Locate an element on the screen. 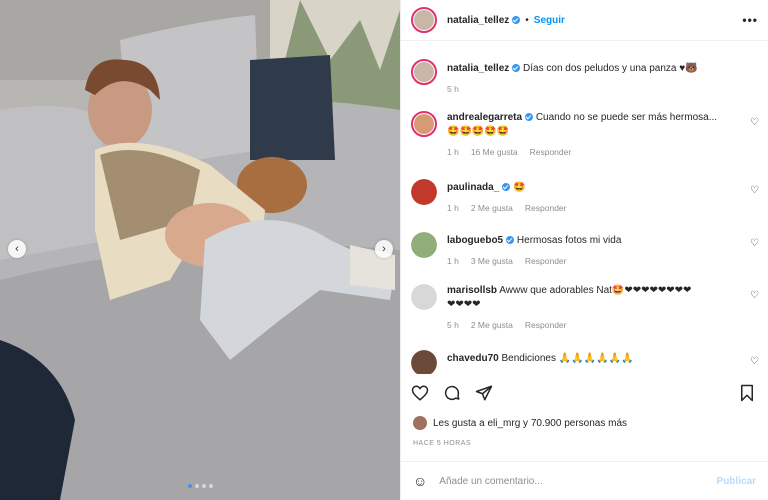 Image resolution: width=768 pixels, height=500 pixels. caption-avatar is located at coordinates (424, 72).